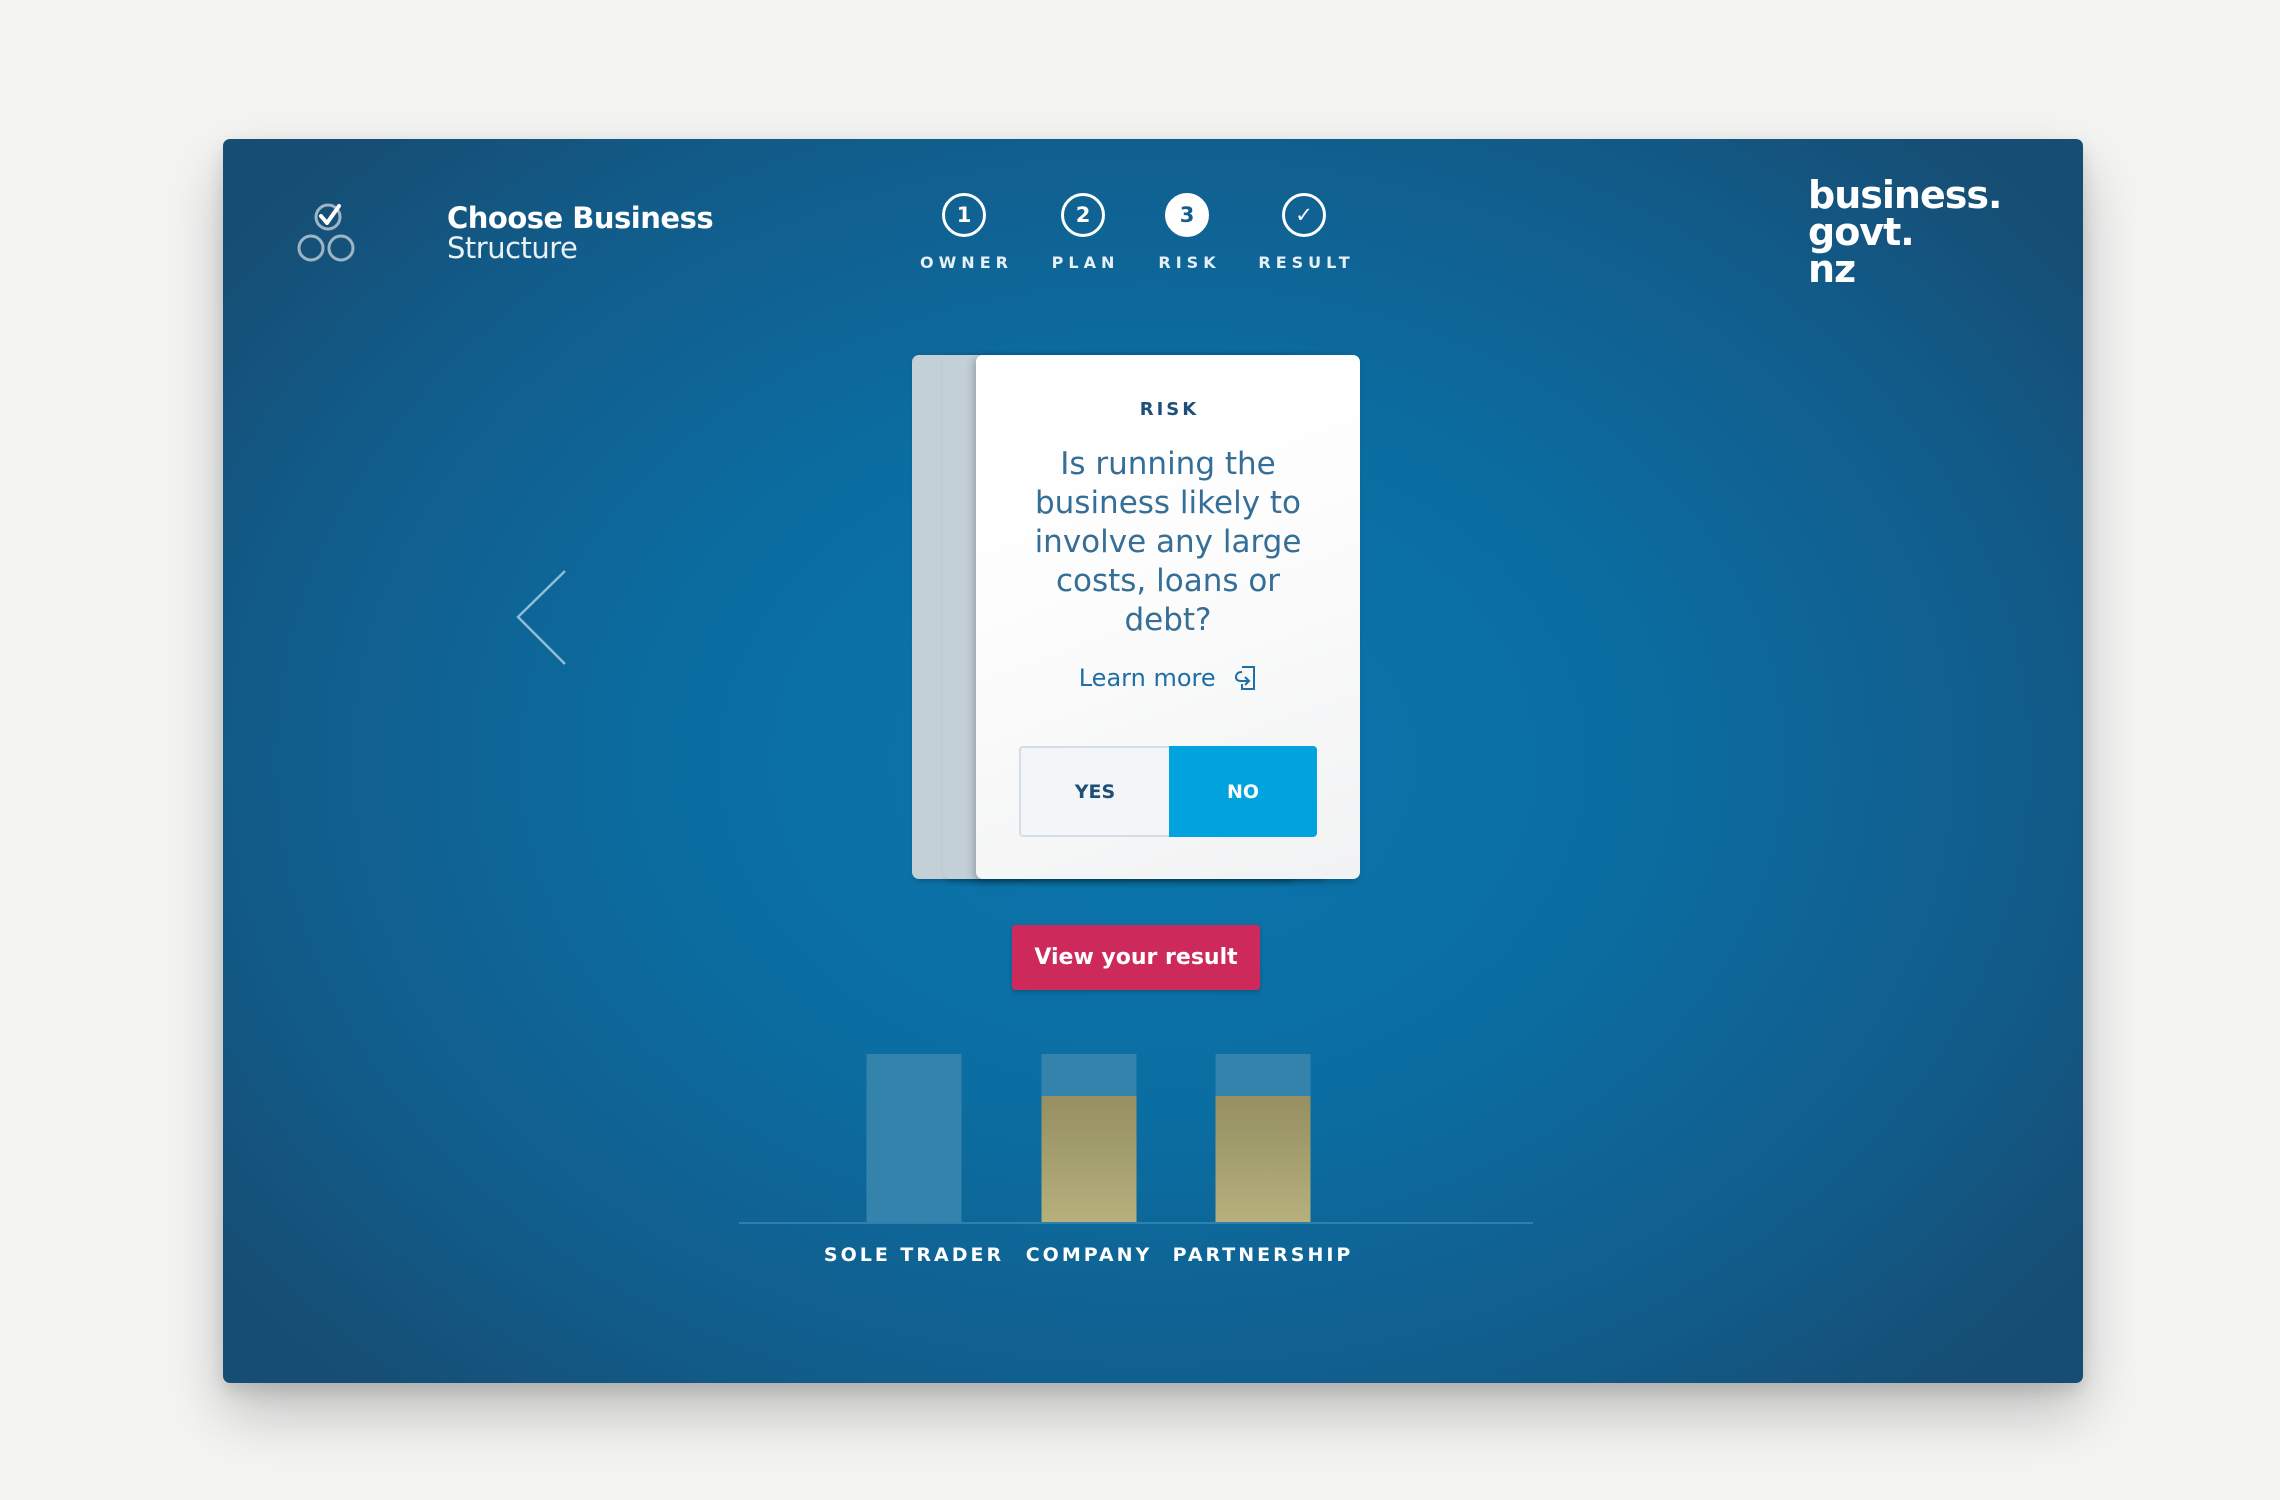 The width and height of the screenshot is (2280, 1500). Describe the element at coordinates (1094, 791) in the screenshot. I see `yes-button: YES` at that location.